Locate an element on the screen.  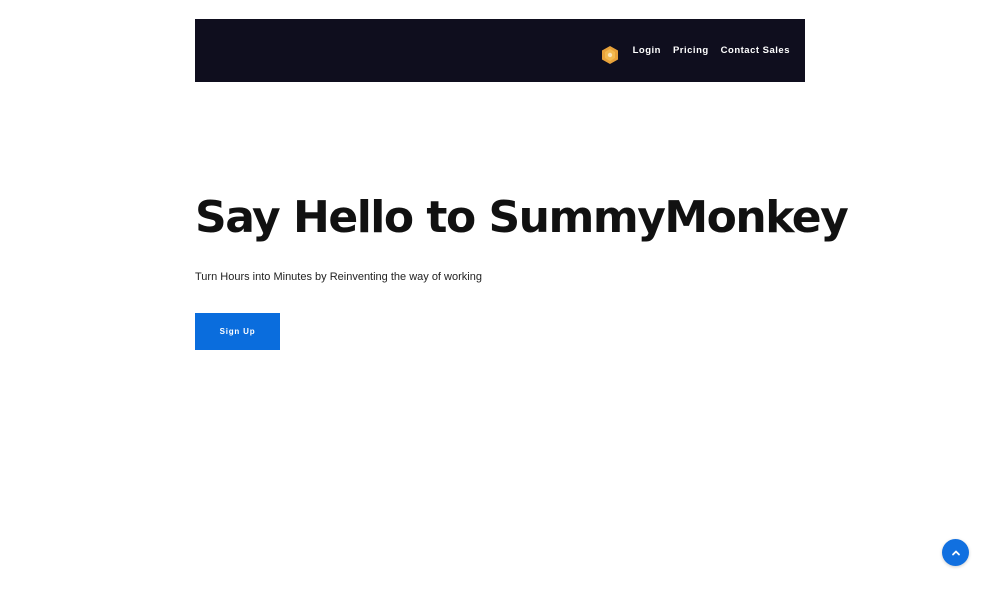
scroll-to-top-button is located at coordinates (955, 552).